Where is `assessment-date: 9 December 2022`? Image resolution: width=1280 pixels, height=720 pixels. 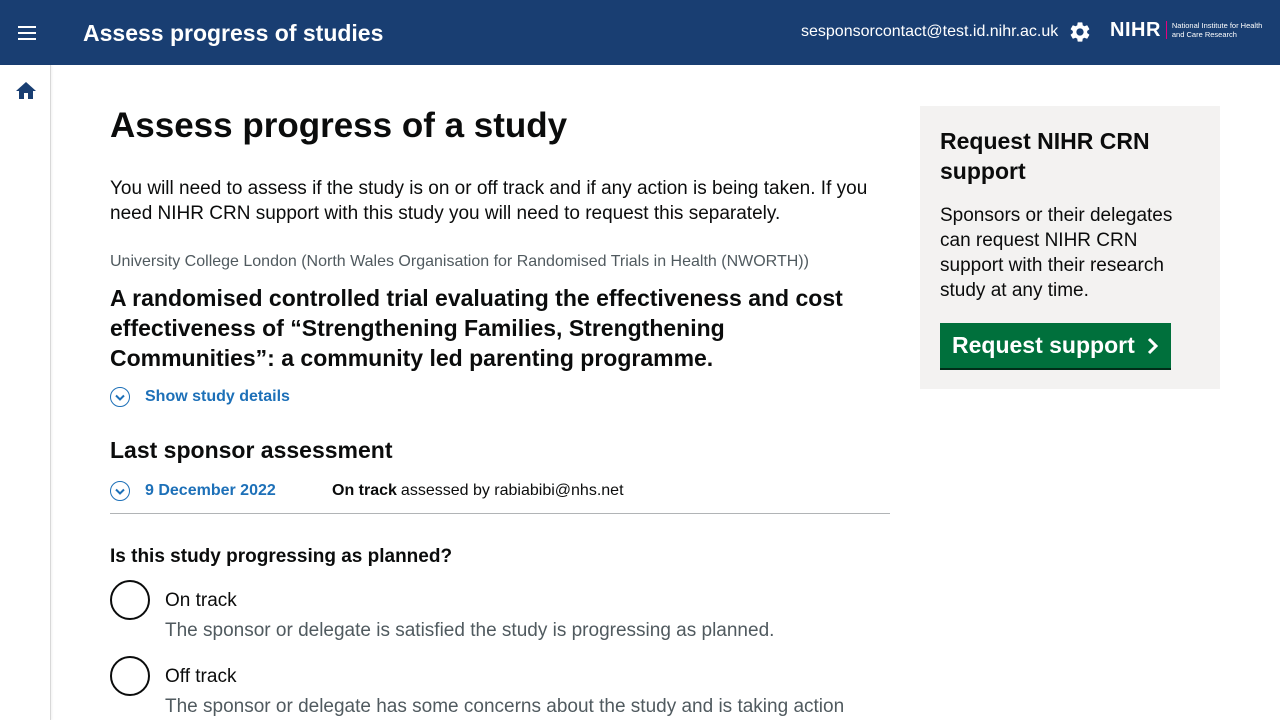
assessment-date: 9 December 2022 is located at coordinates (238, 491).